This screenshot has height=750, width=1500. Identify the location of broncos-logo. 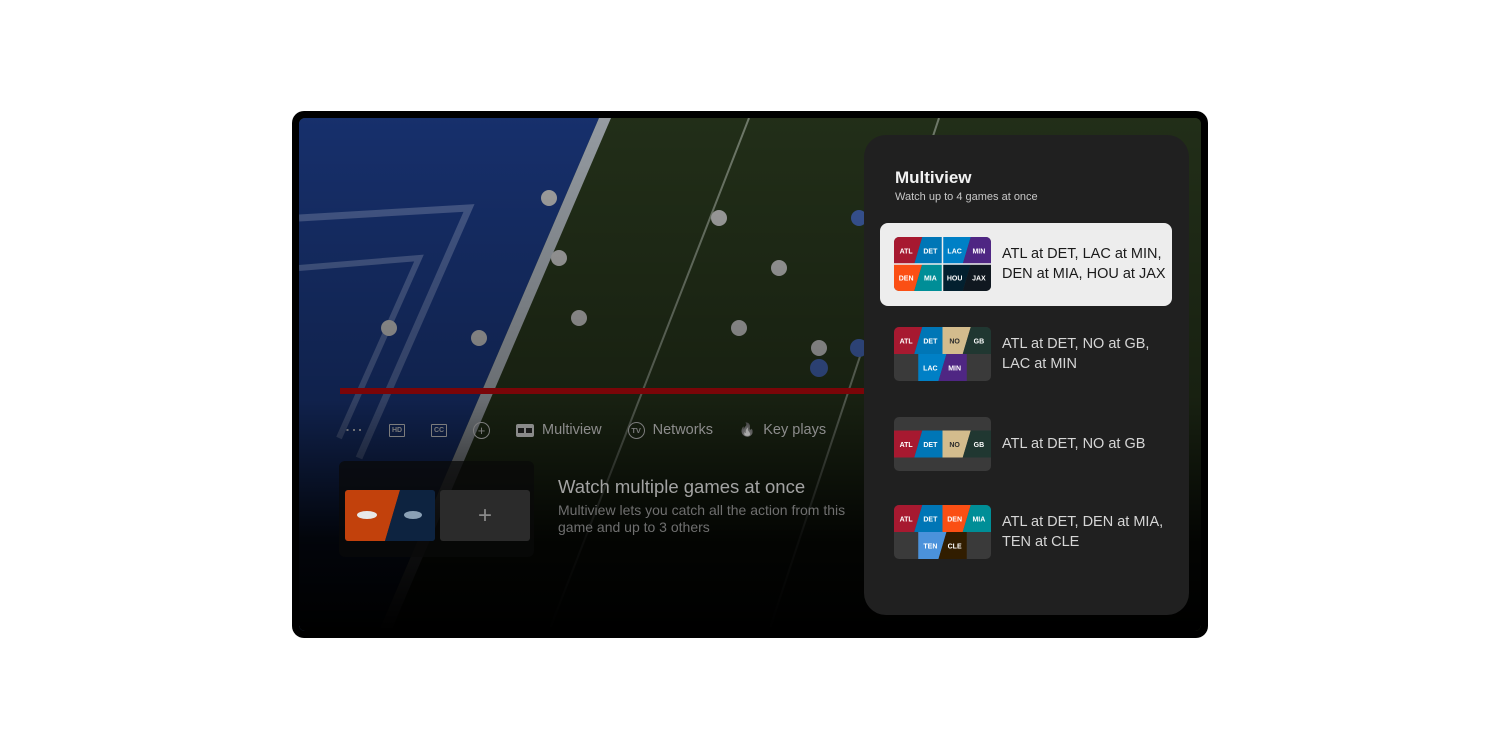
(367, 515).